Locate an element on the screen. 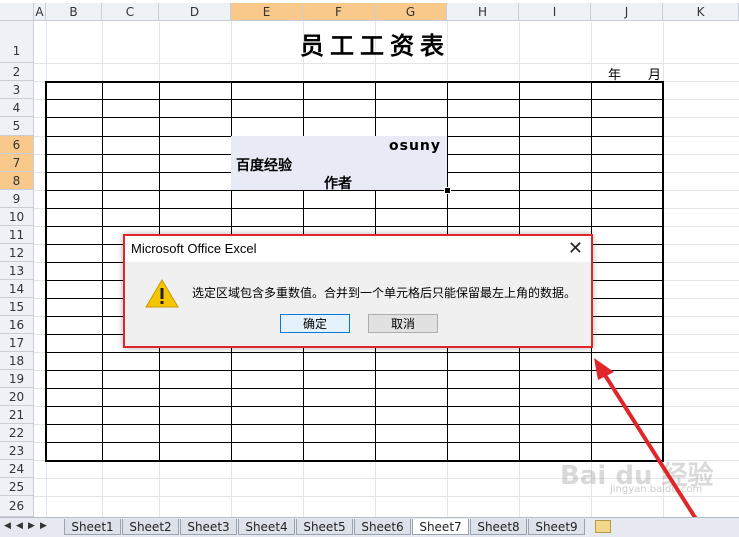  prev-sheet-button: ◀ is located at coordinates (19, 526).